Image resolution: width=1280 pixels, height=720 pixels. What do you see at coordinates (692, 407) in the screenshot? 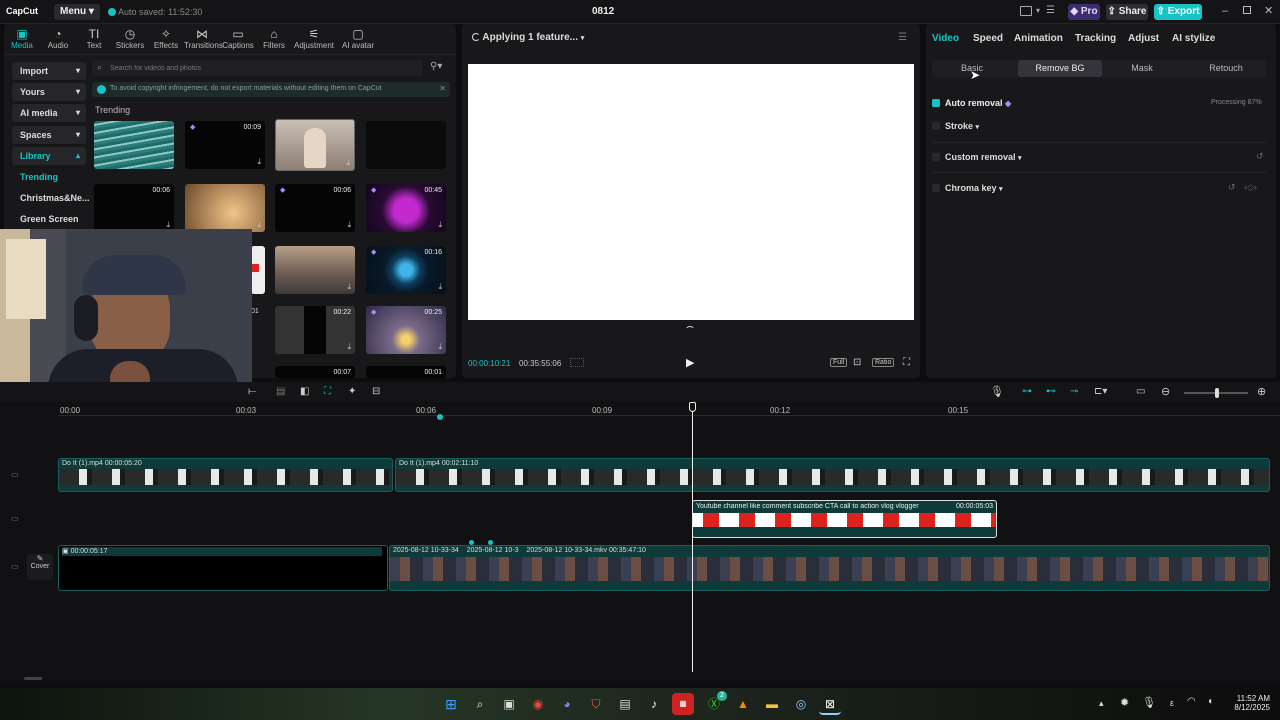
I see `playhead-handle` at bounding box center [692, 407].